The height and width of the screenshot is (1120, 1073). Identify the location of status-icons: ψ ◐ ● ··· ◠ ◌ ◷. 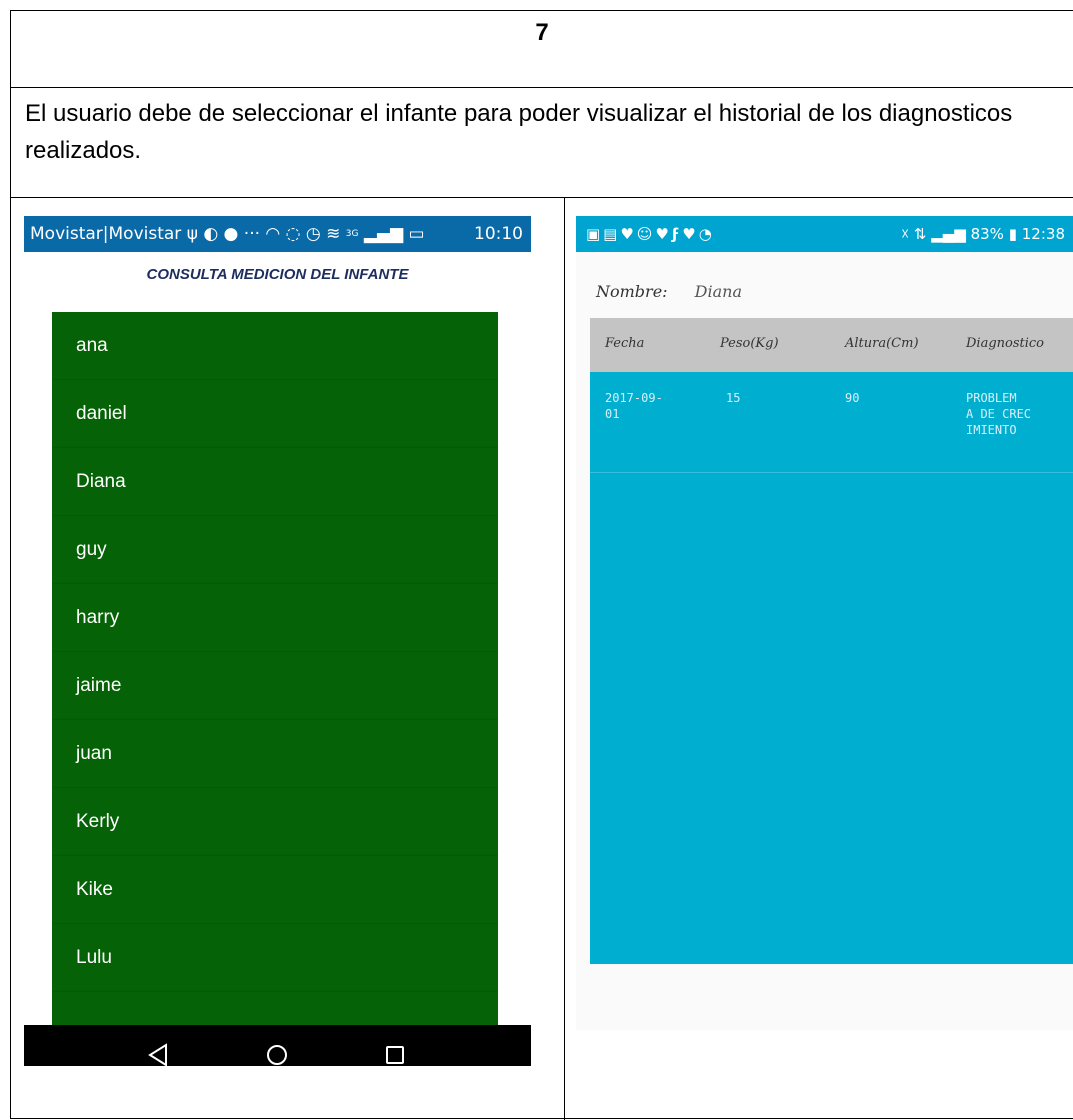
(256, 234).